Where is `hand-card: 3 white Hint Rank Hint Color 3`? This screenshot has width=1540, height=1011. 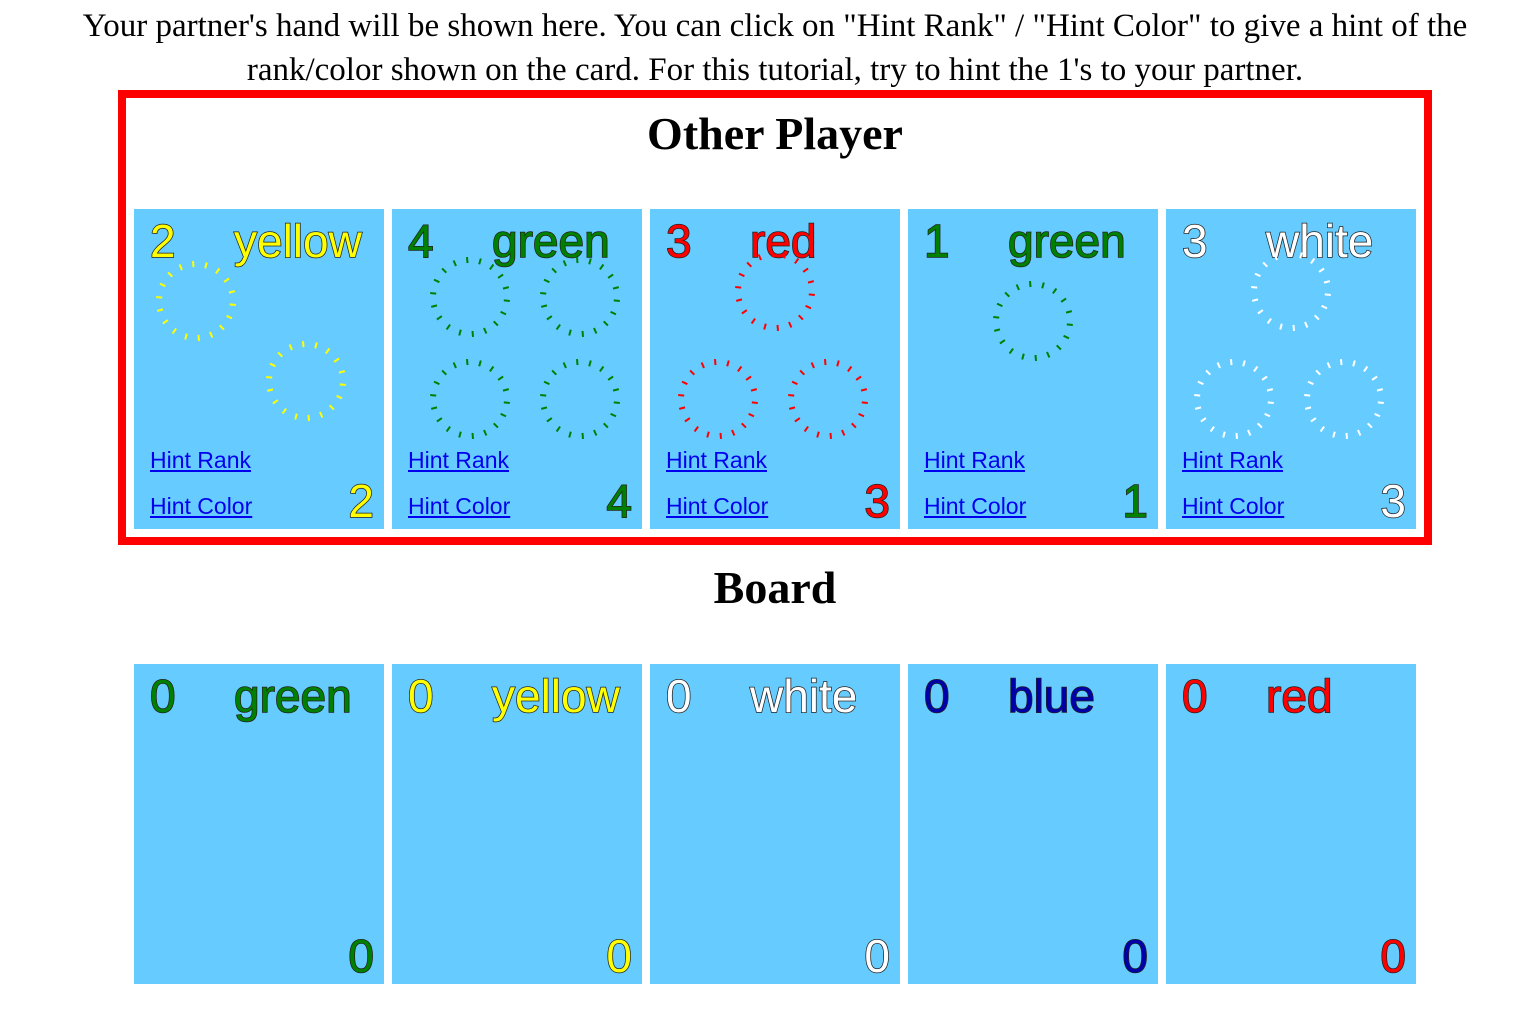 hand-card: 3 white Hint Rank Hint Color 3 is located at coordinates (1291, 369).